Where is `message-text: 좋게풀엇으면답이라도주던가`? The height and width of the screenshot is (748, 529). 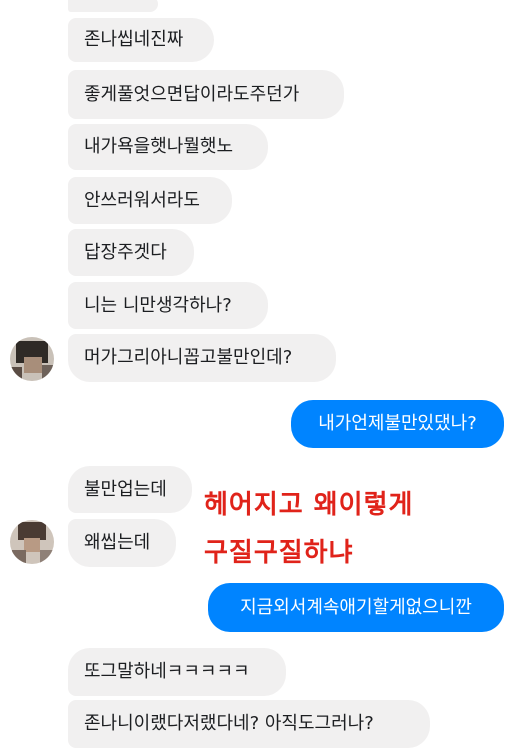 message-text: 좋게풀엇으면답이라도주던가 is located at coordinates (192, 94).